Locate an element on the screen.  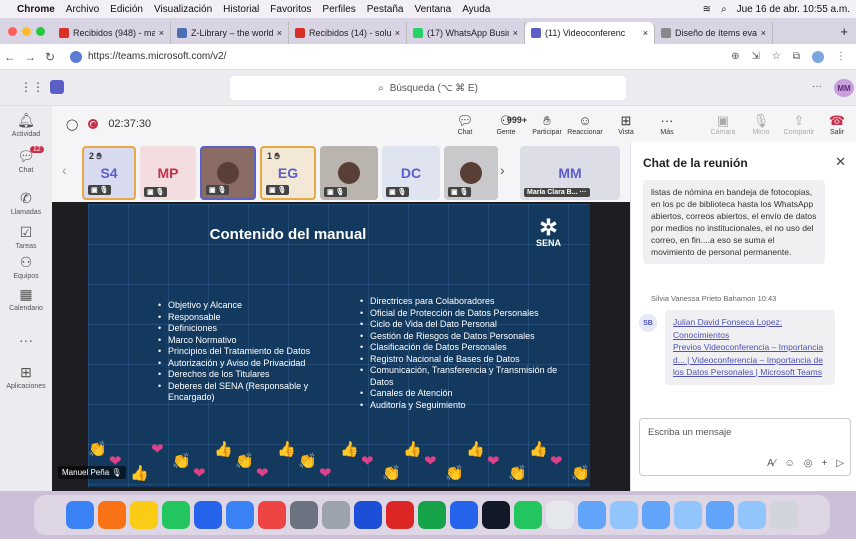
new-tab-button: + is located at coordinates (844, 31).